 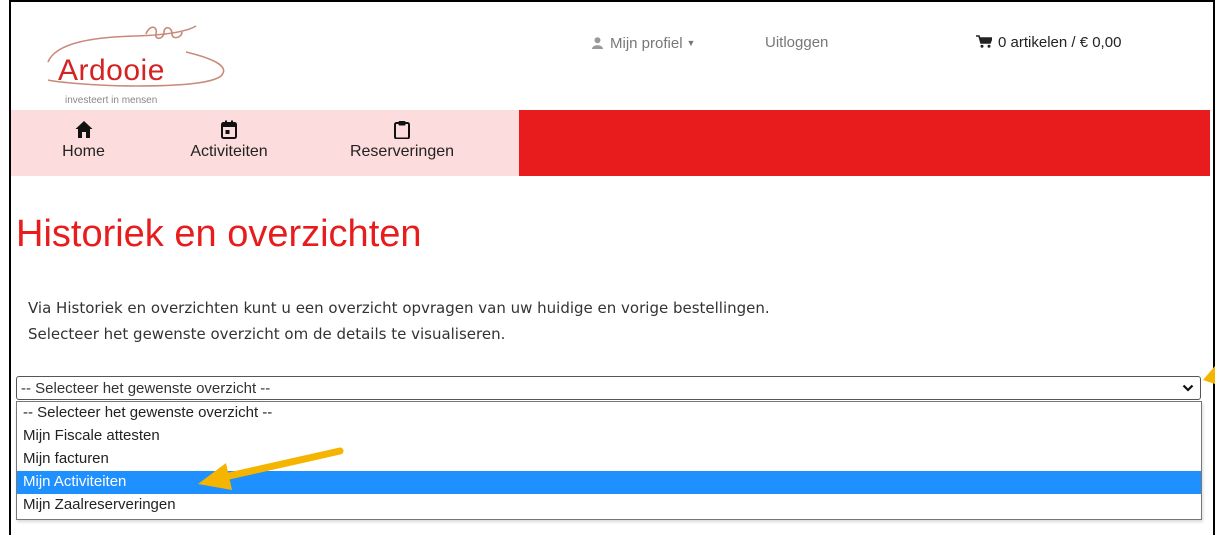 What do you see at coordinates (984, 41) in the screenshot?
I see `cart-icon` at bounding box center [984, 41].